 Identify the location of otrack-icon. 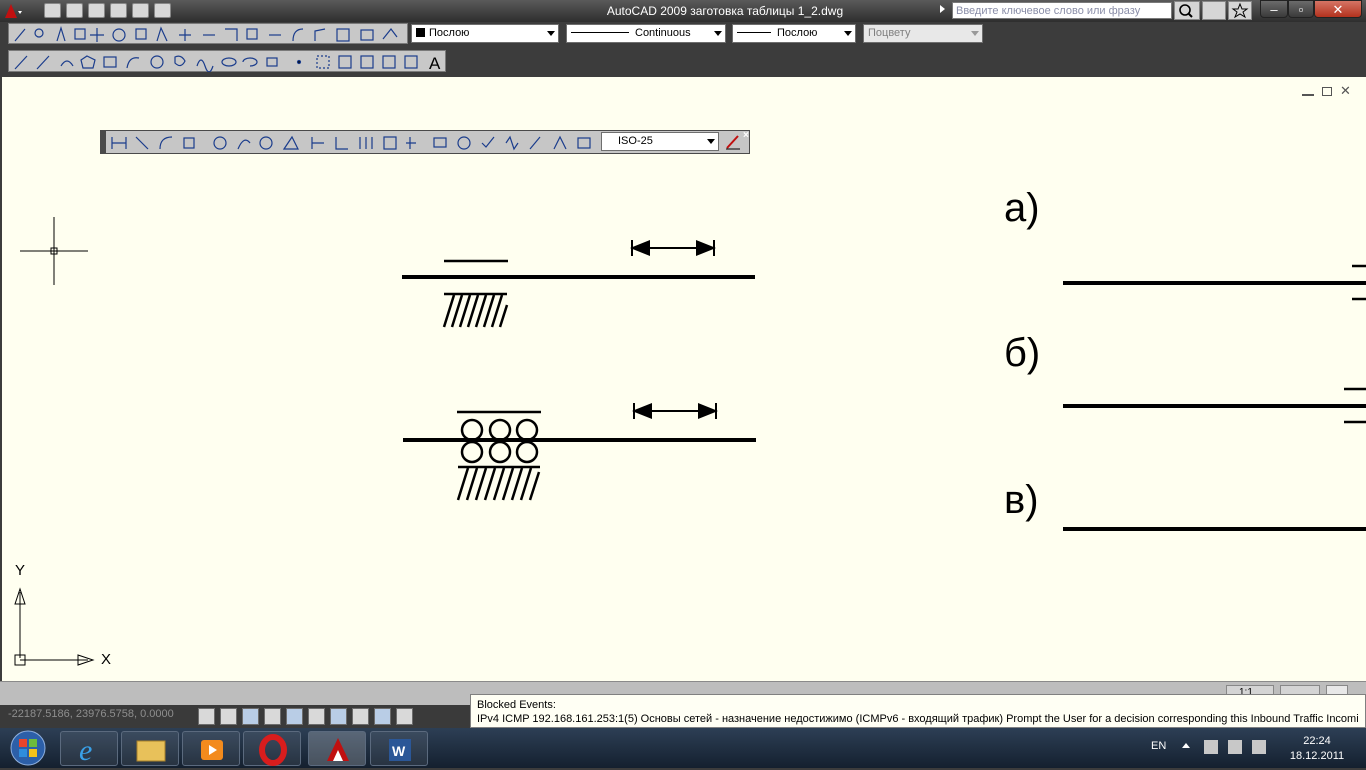
(316, 716).